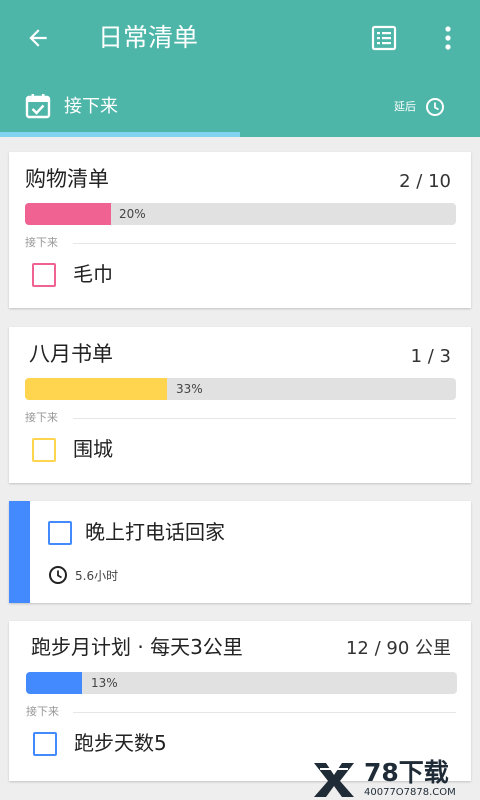 This screenshot has height=800, width=480. I want to click on toolbar: 日常清单, so click(240, 38).